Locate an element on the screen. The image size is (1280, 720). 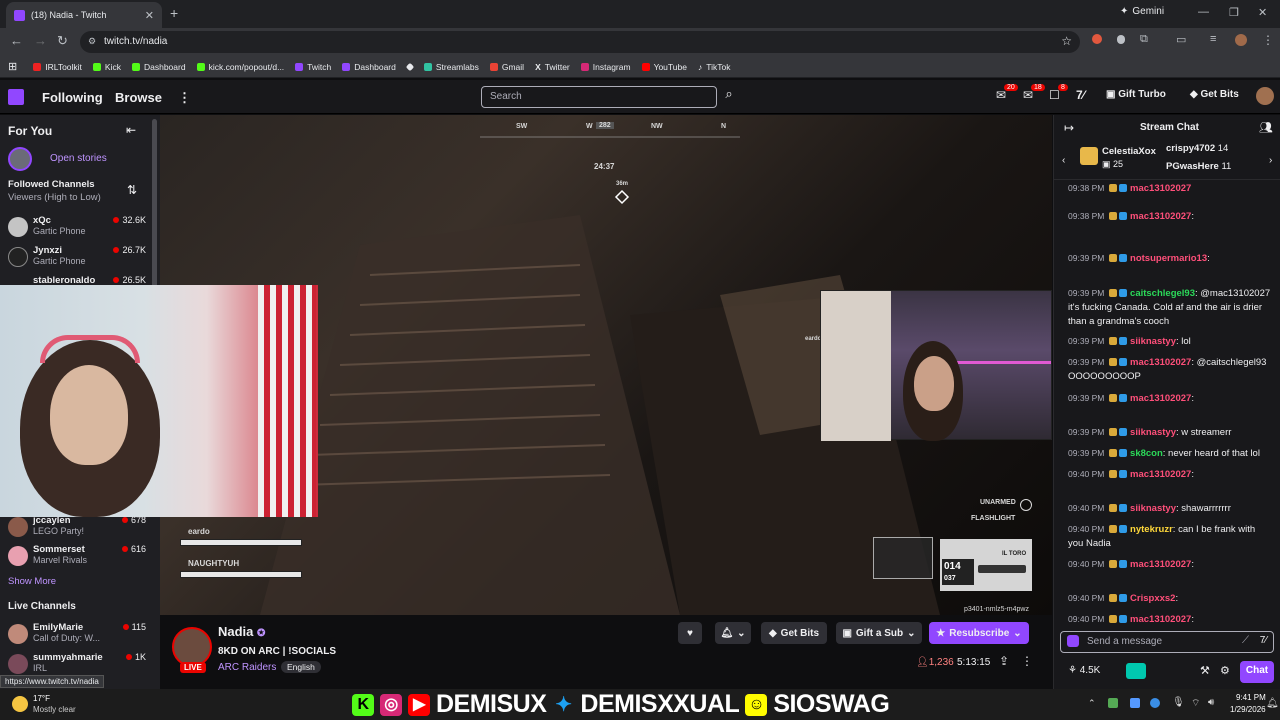
collapse-sidebar-icon: ⇤ is located at coordinates (131, 130).